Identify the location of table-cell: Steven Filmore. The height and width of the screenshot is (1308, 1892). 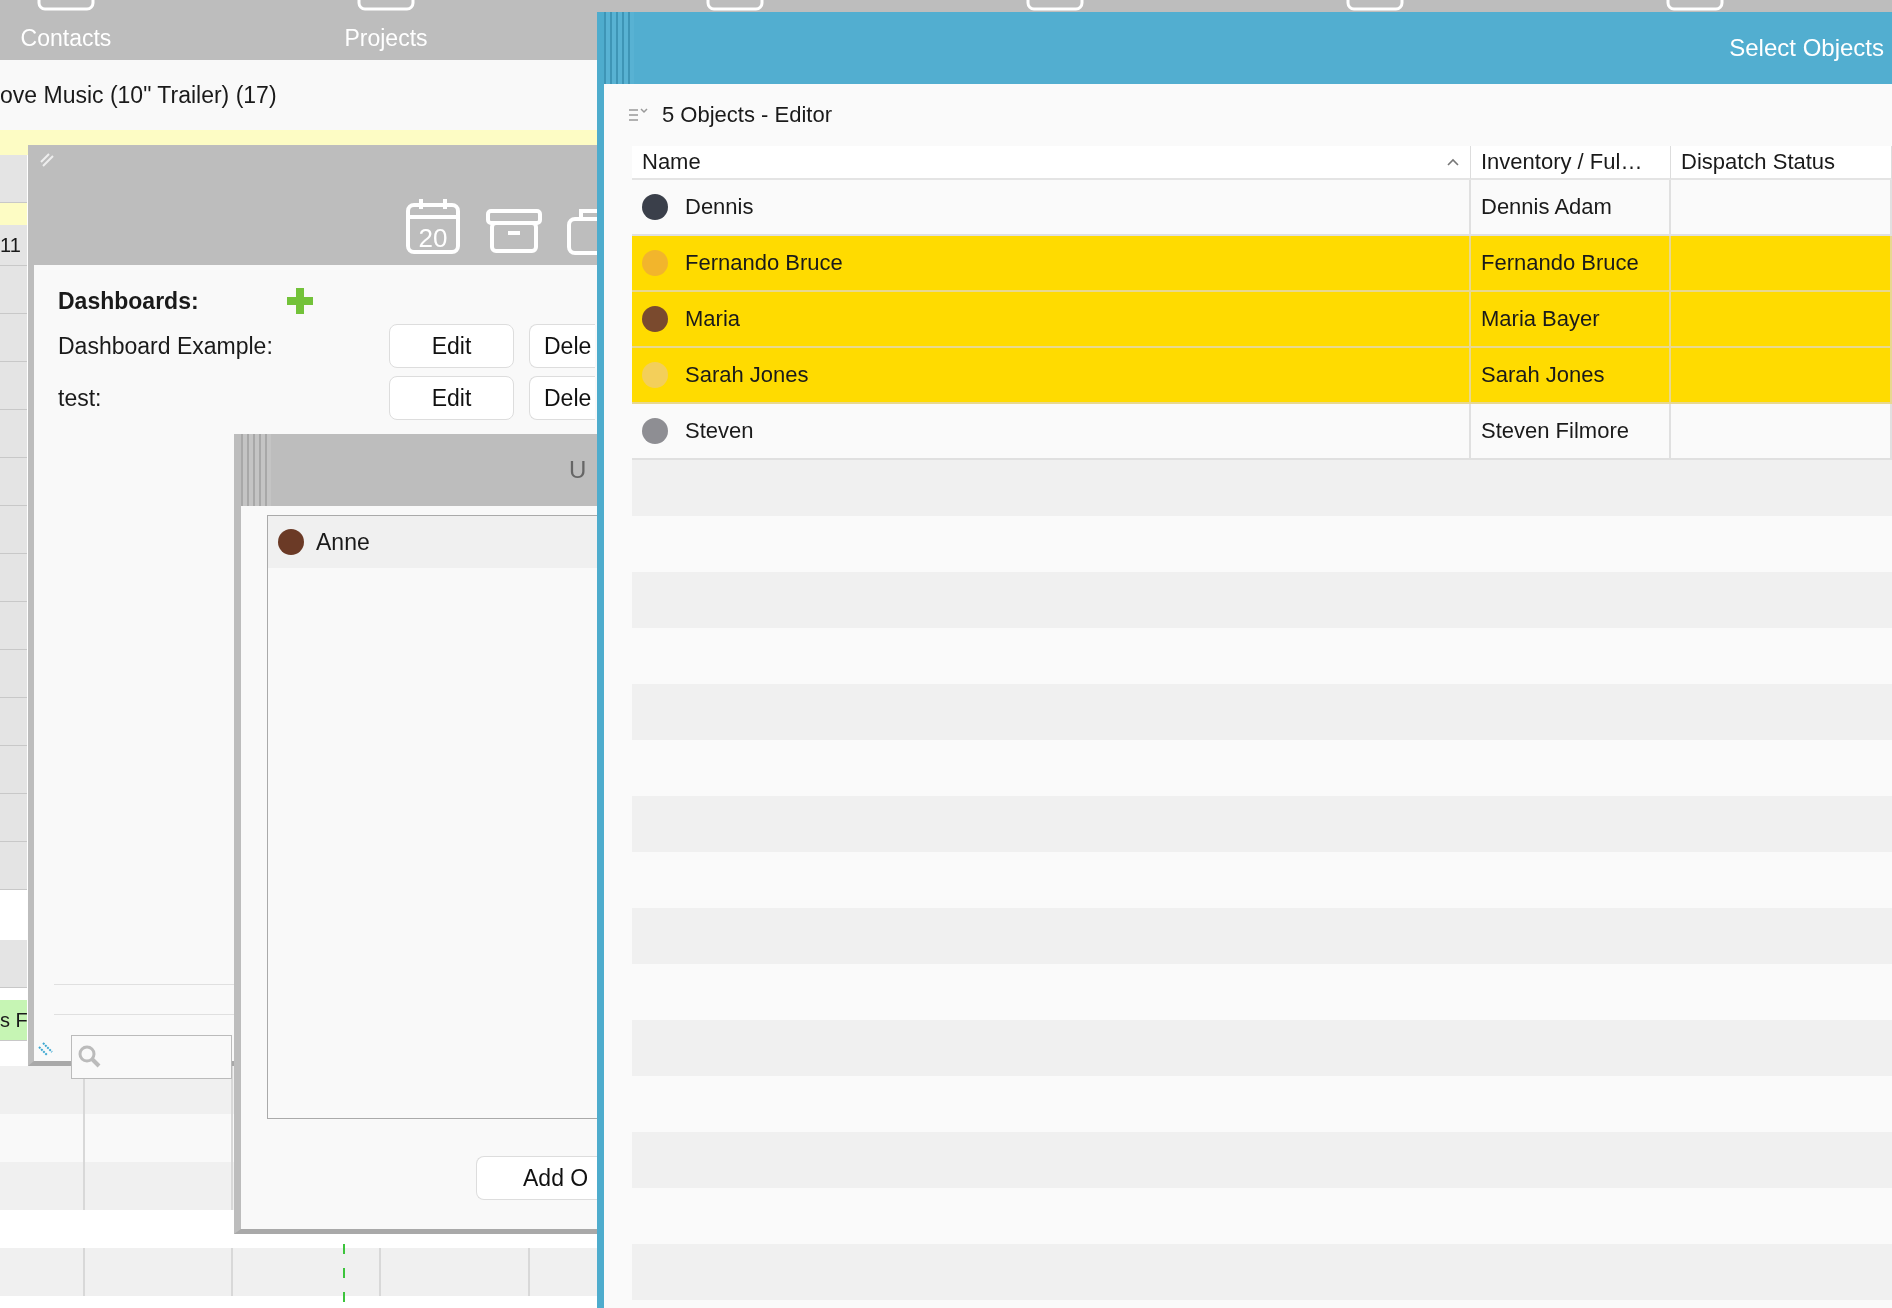
(1555, 431).